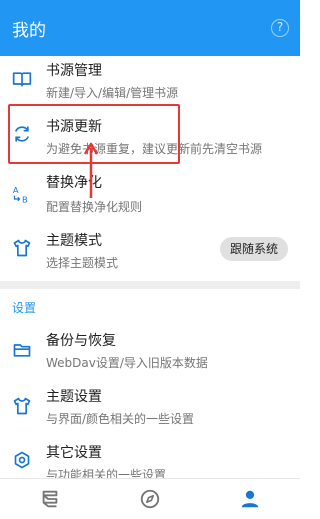 The image size is (320, 519). What do you see at coordinates (112, 93) in the screenshot?
I see `item-subtitle: 新建/导入/编辑/管理书源` at bounding box center [112, 93].